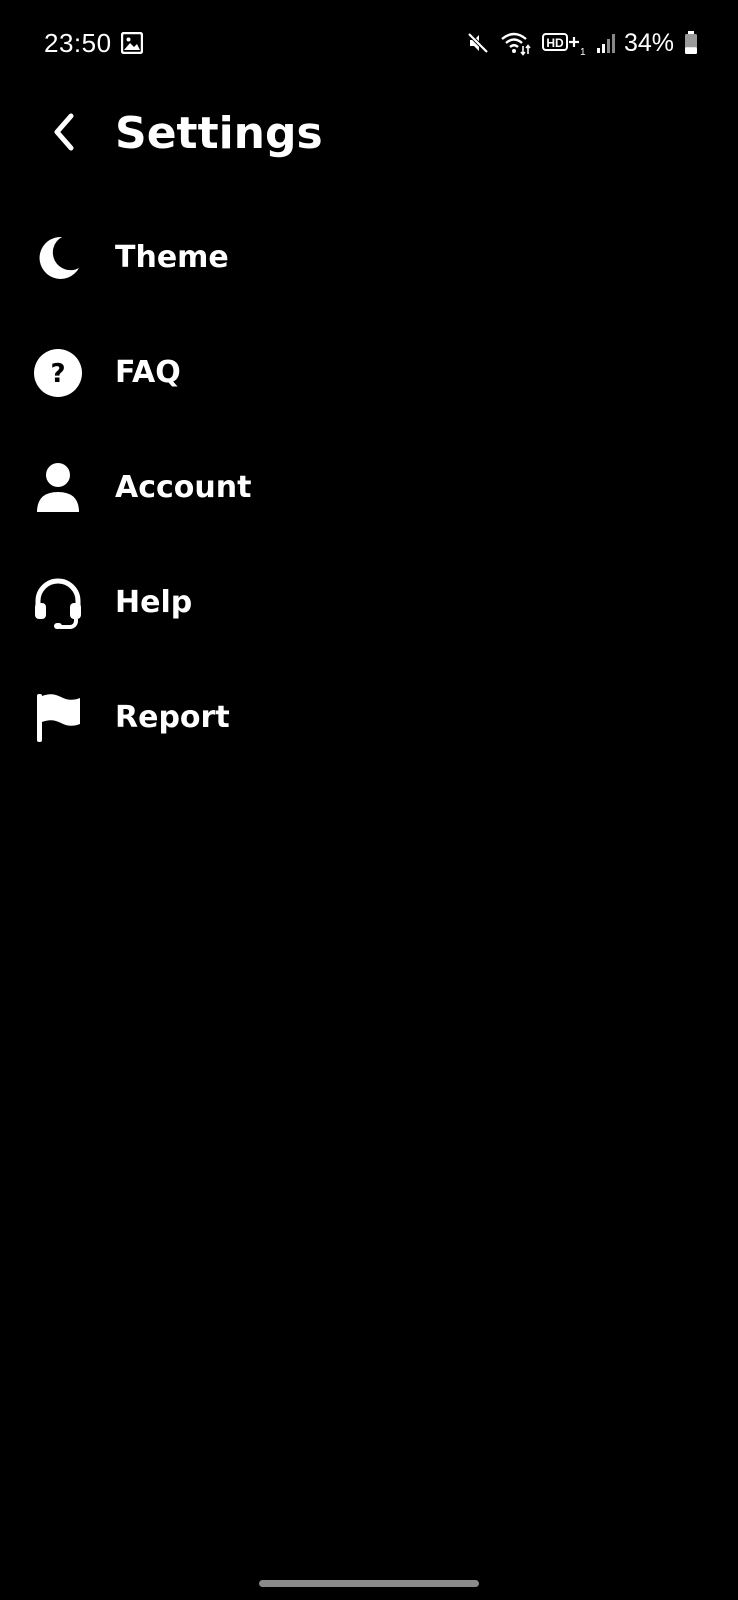  I want to click on menu-item-report: Report, so click(369, 717).